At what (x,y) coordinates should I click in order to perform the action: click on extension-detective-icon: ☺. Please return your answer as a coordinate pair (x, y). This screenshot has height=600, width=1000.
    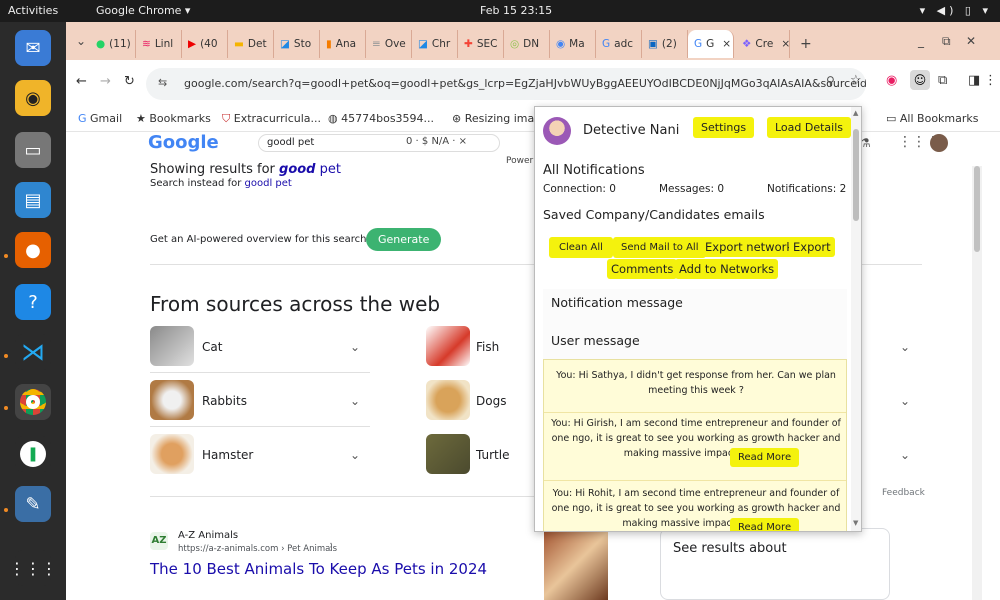
    Looking at the image, I should click on (920, 80).